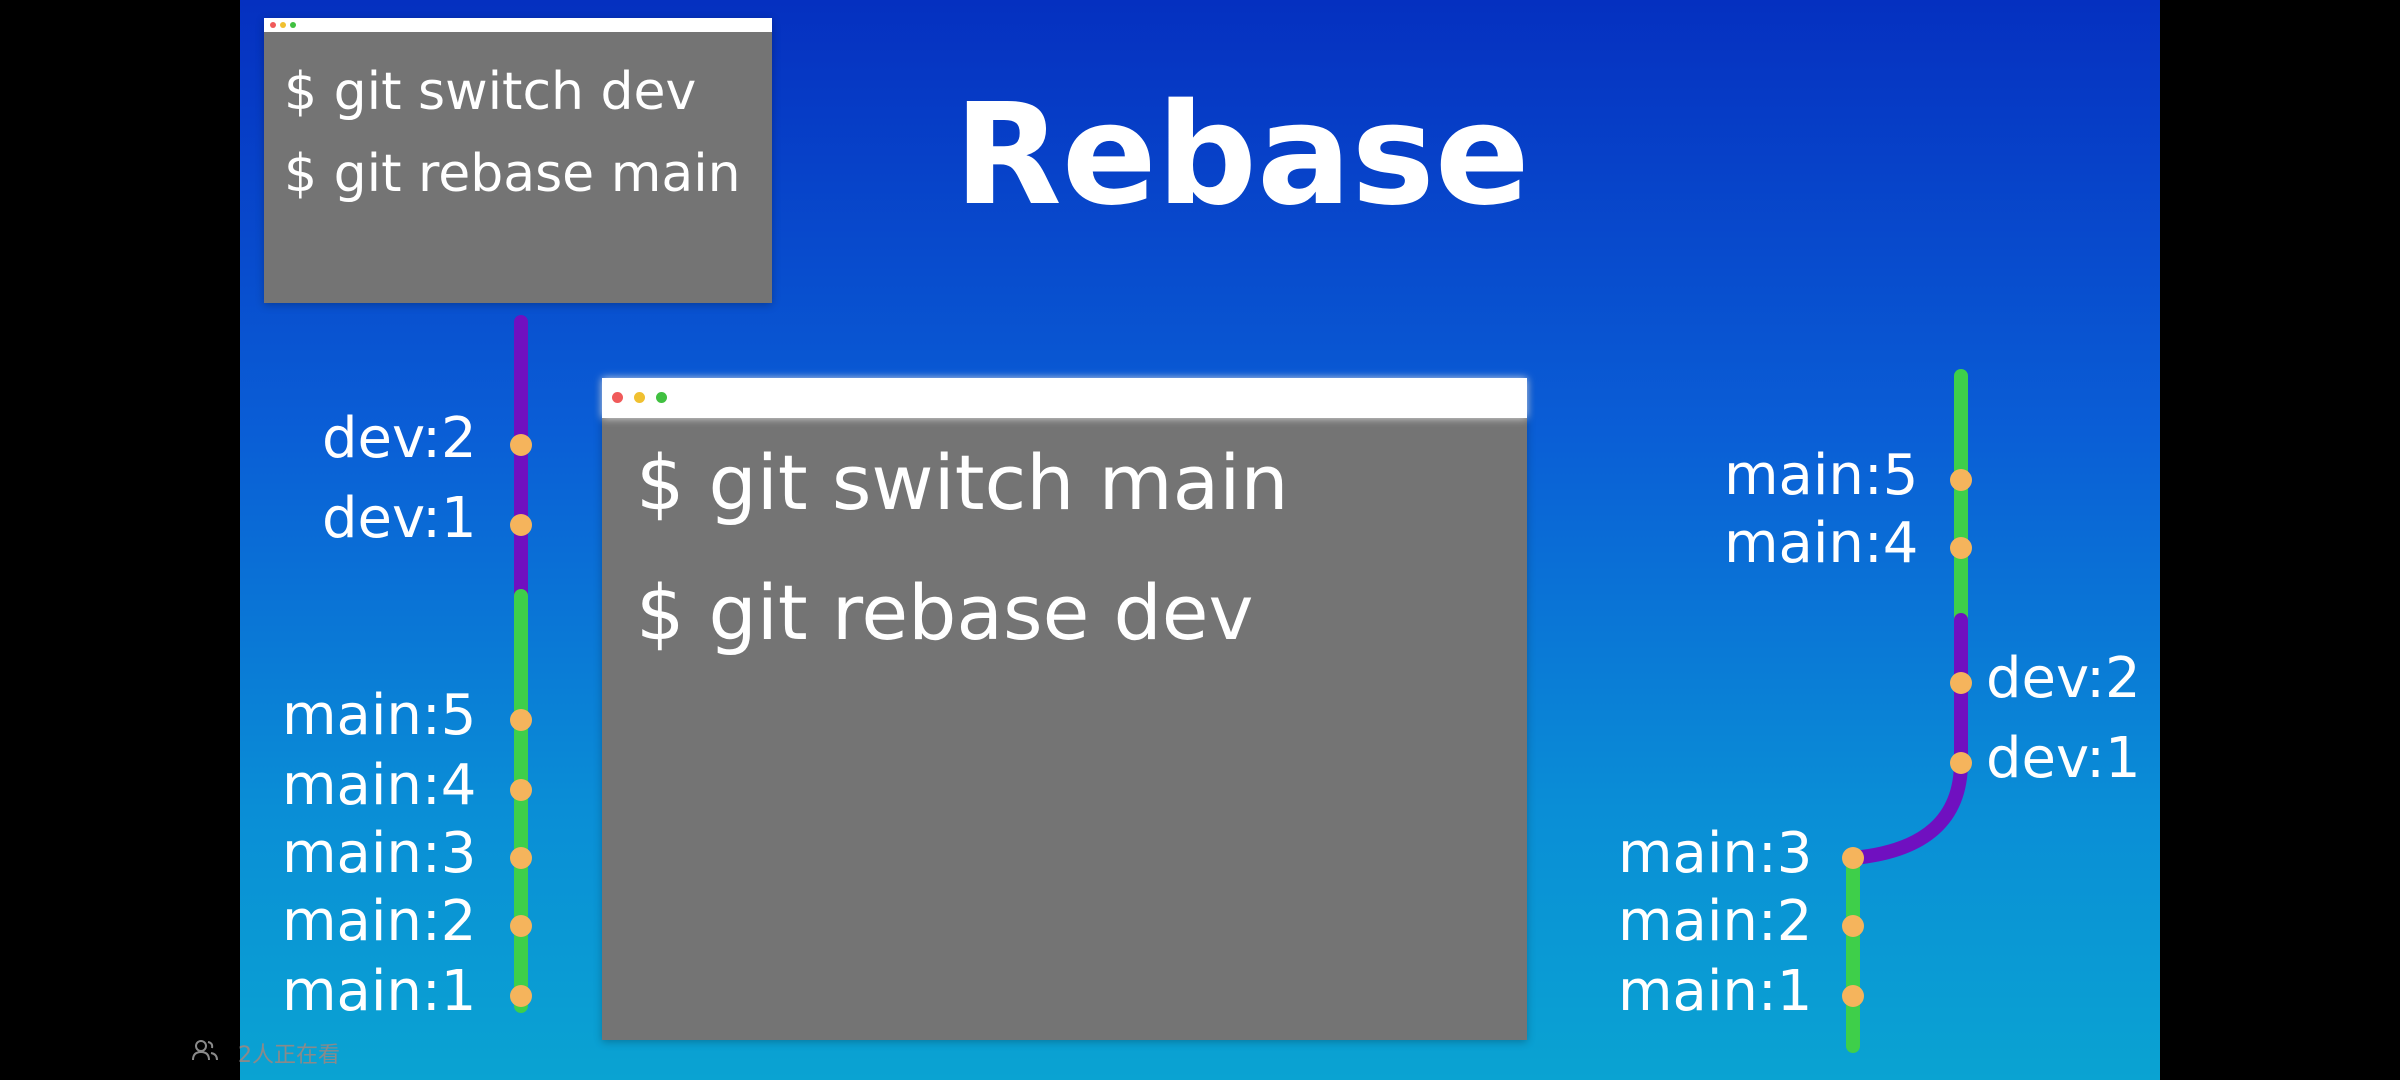  What do you see at coordinates (521, 664) in the screenshot?
I see `left-branch-graph` at bounding box center [521, 664].